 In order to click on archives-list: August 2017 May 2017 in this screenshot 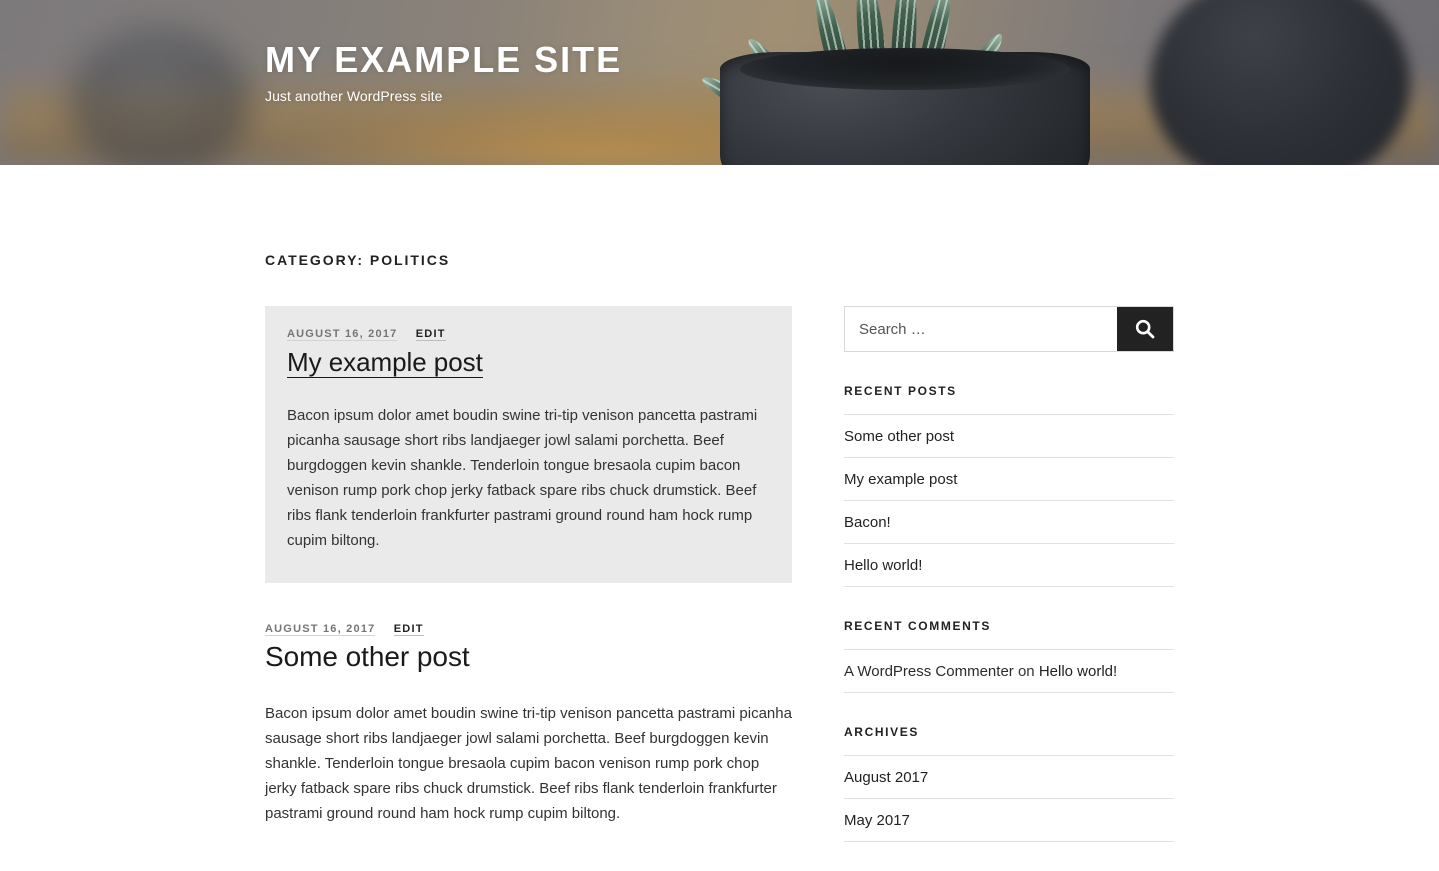, I will do `click(1009, 798)`.